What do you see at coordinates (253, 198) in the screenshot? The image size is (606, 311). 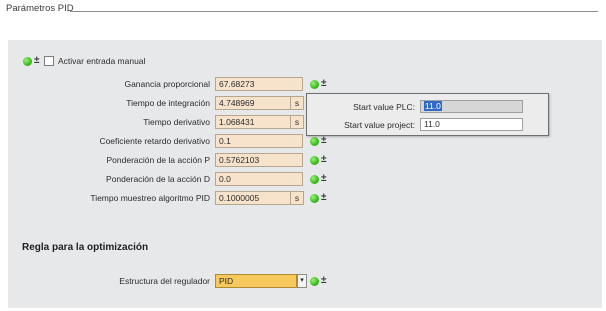 I see `sample-time-field: 0.1000005` at bounding box center [253, 198].